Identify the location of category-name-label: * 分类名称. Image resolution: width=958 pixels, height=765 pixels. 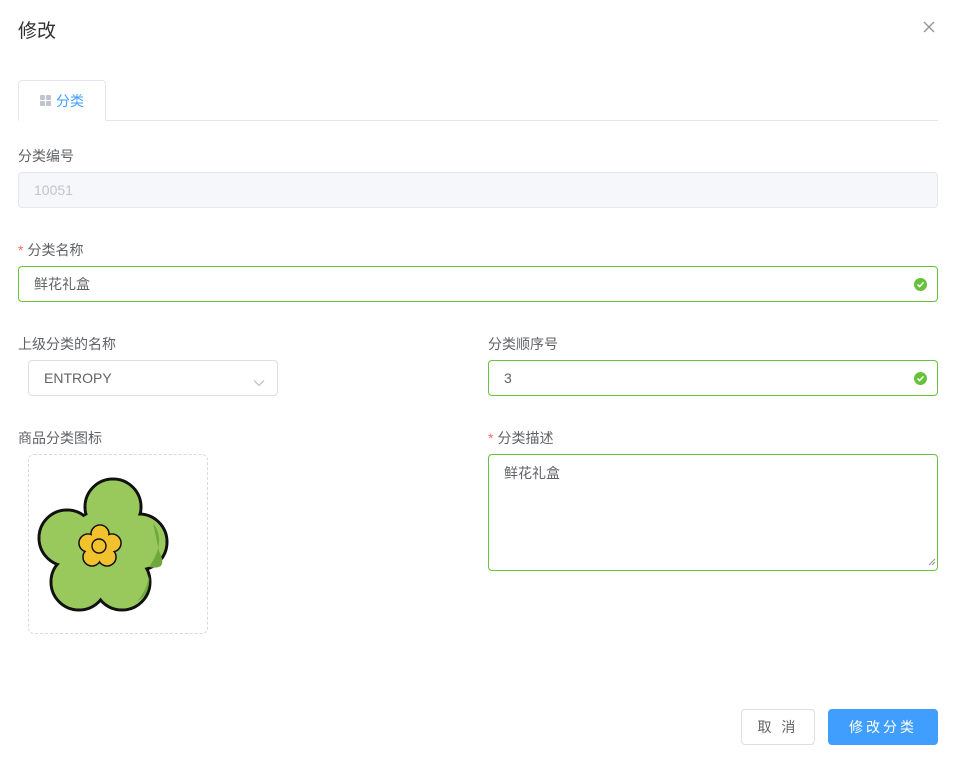
(51, 250).